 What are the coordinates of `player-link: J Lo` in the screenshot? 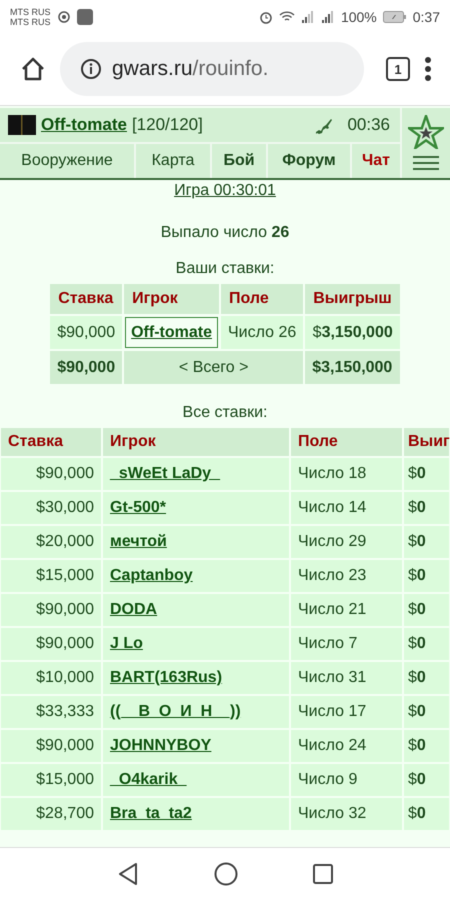 It's located at (126, 643).